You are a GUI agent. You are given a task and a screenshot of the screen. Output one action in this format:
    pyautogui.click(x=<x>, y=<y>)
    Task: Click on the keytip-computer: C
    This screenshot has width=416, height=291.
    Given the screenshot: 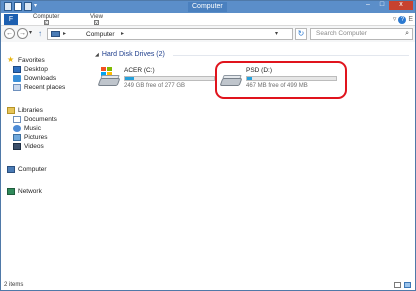 What is the action you would take?
    pyautogui.click(x=46, y=22)
    